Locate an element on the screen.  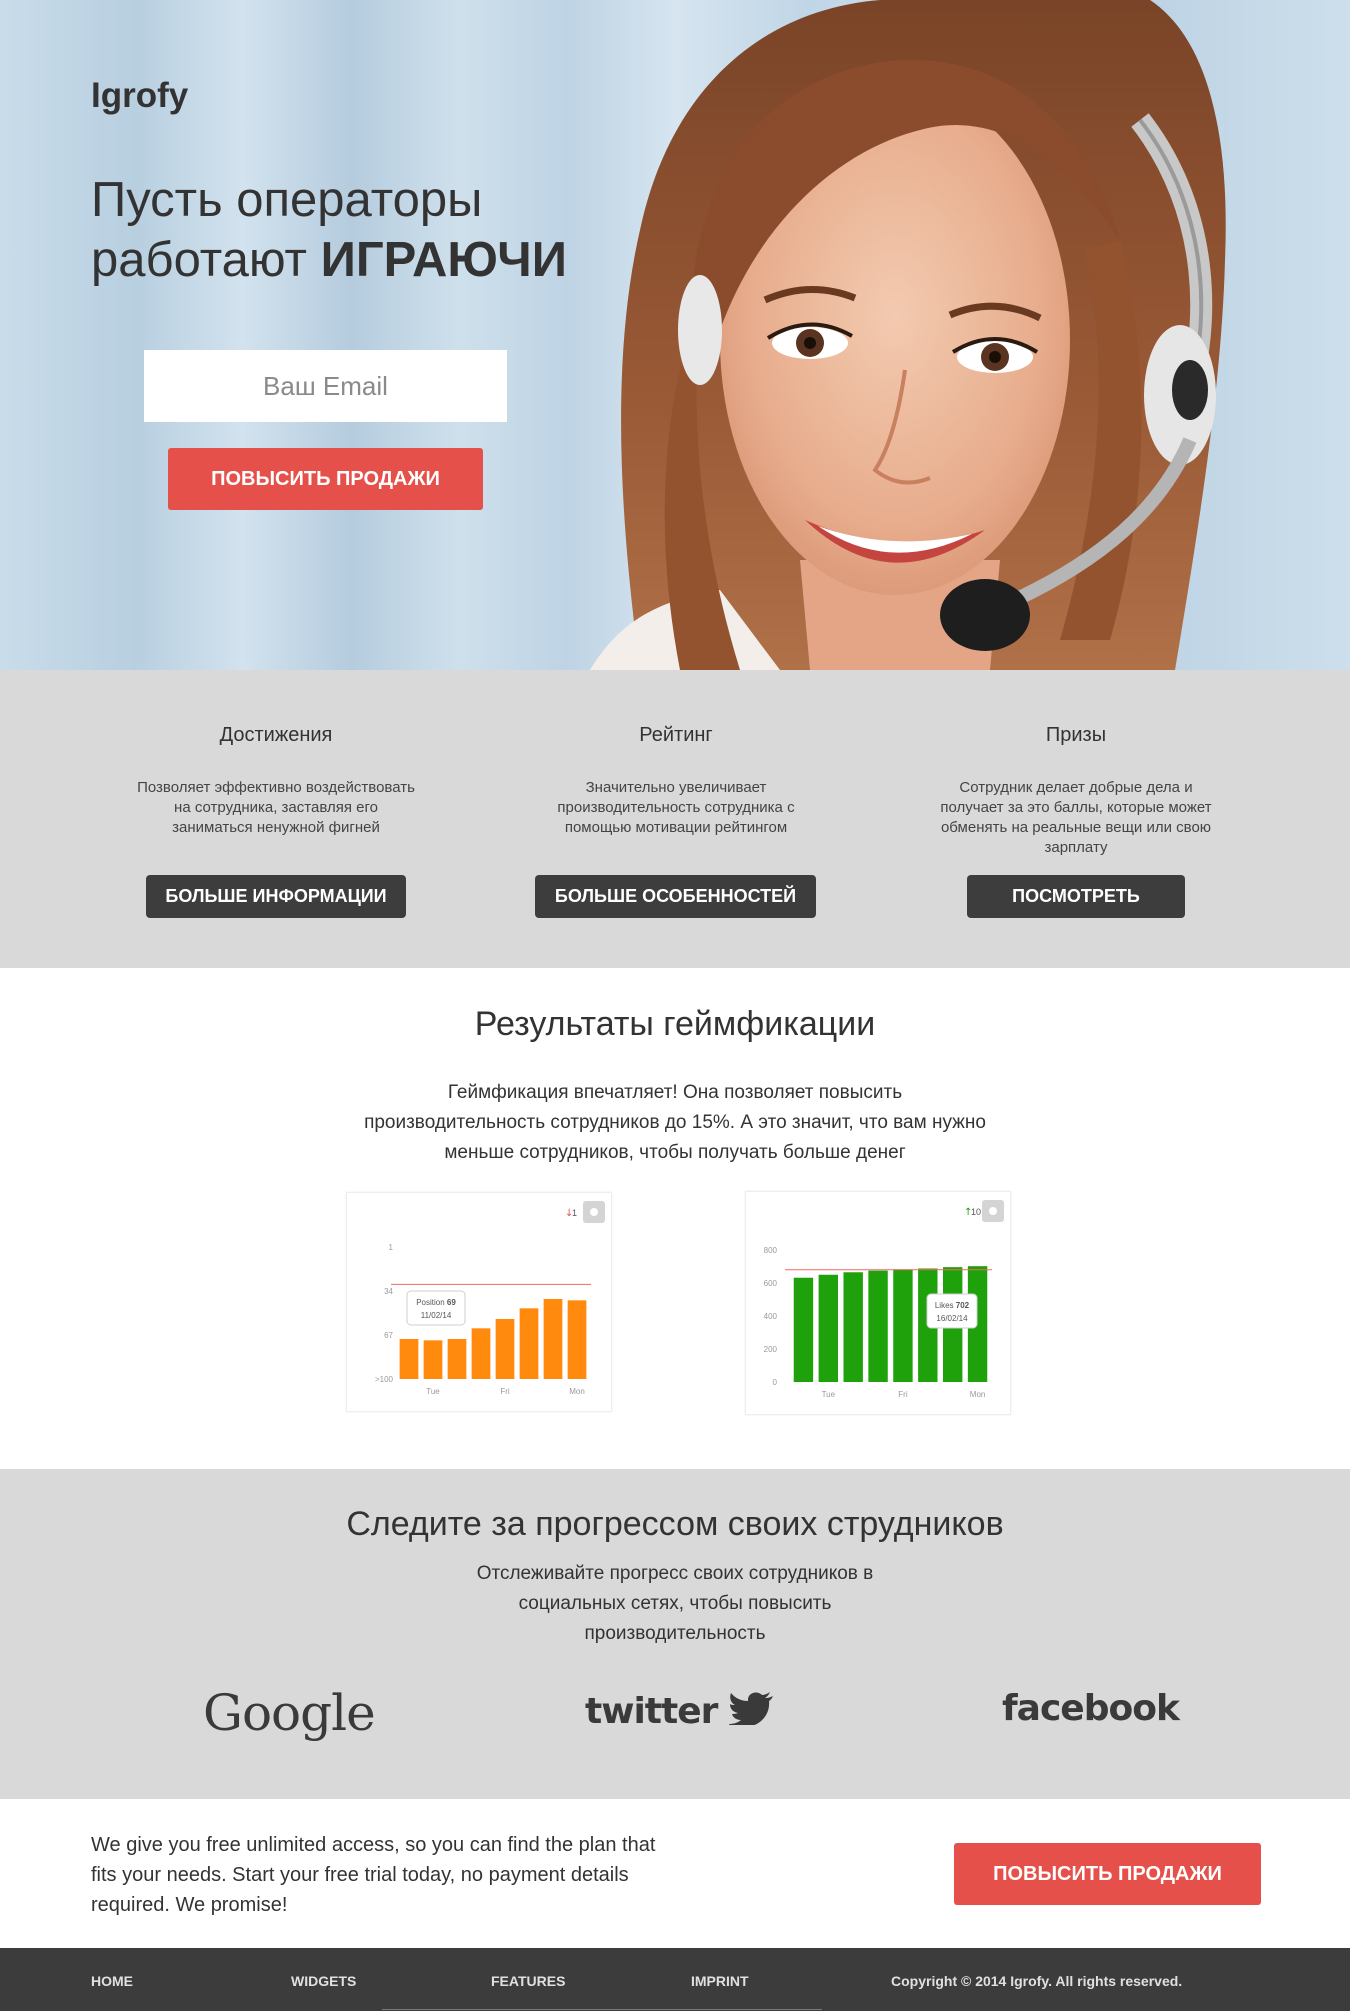
chart-tooltip-label-text: Position is located at coordinates (431, 1302).